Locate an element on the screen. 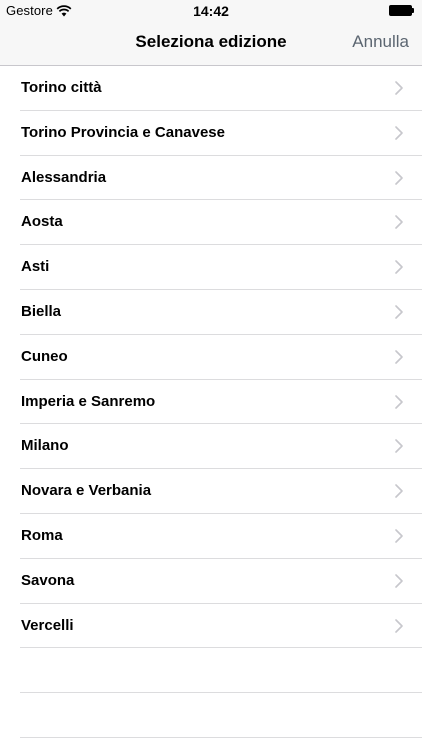  list-item: Biella is located at coordinates (211, 312).